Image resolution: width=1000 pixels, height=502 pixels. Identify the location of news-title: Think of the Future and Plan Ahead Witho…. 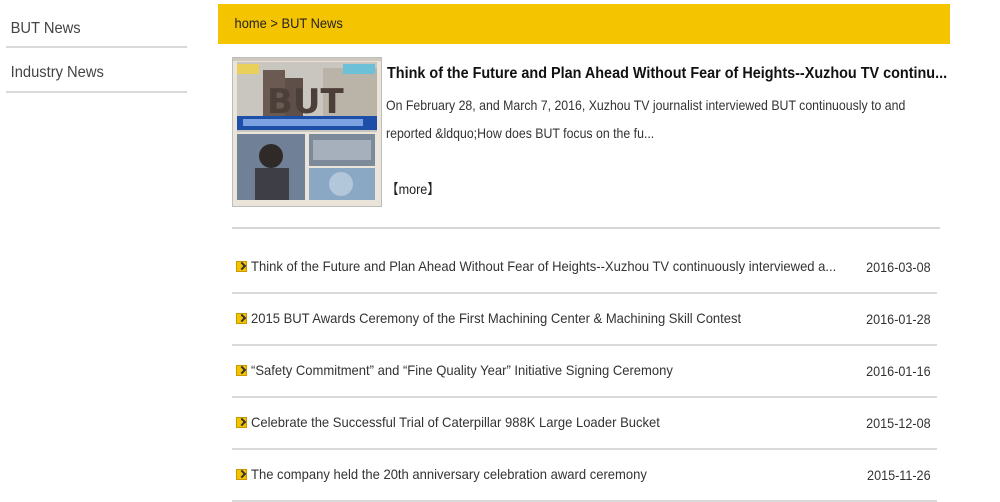
(558, 266).